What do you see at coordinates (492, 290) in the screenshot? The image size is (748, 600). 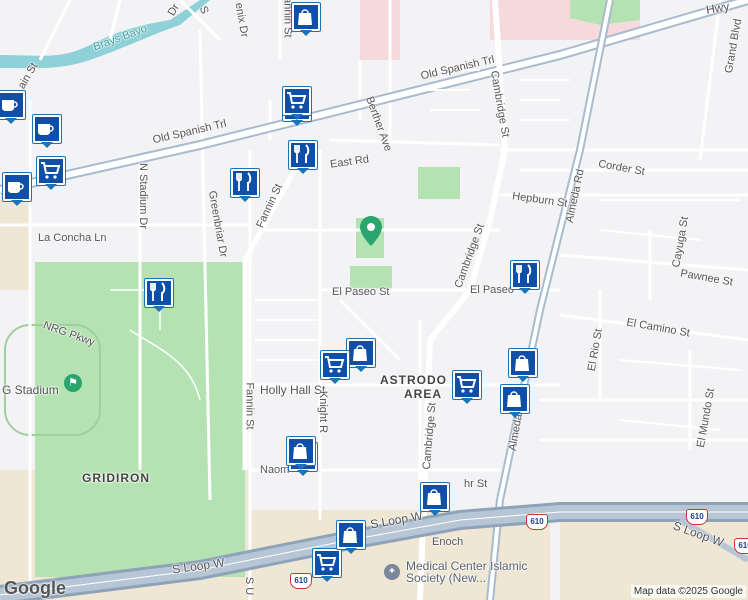 I see `street-label: El Paseo` at bounding box center [492, 290].